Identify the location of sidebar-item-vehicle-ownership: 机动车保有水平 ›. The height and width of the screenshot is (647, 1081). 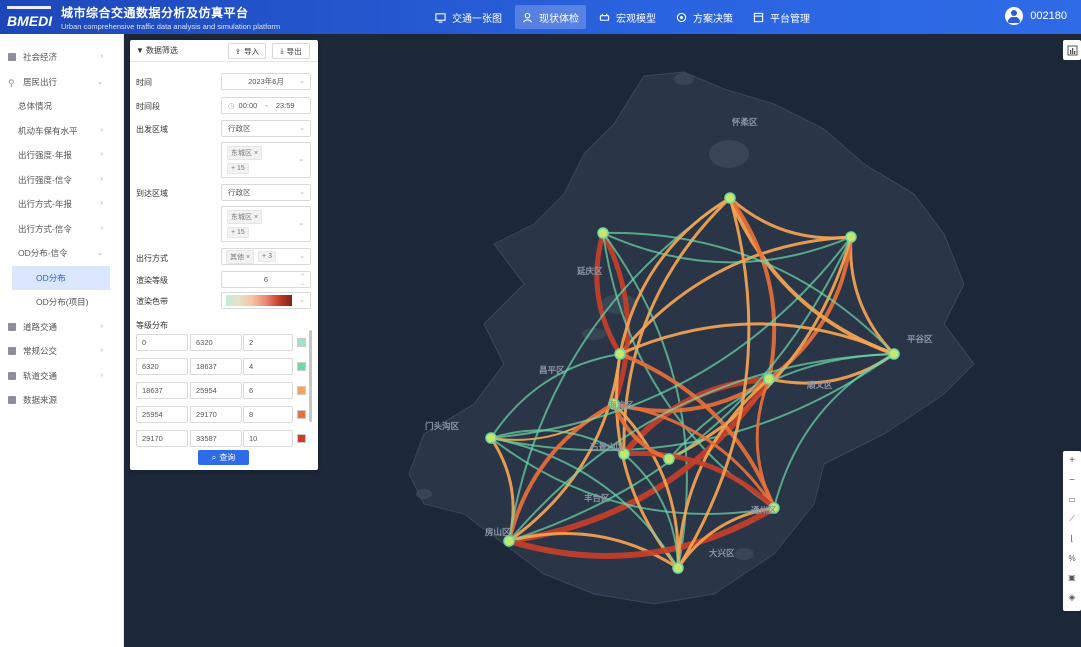
(61, 131).